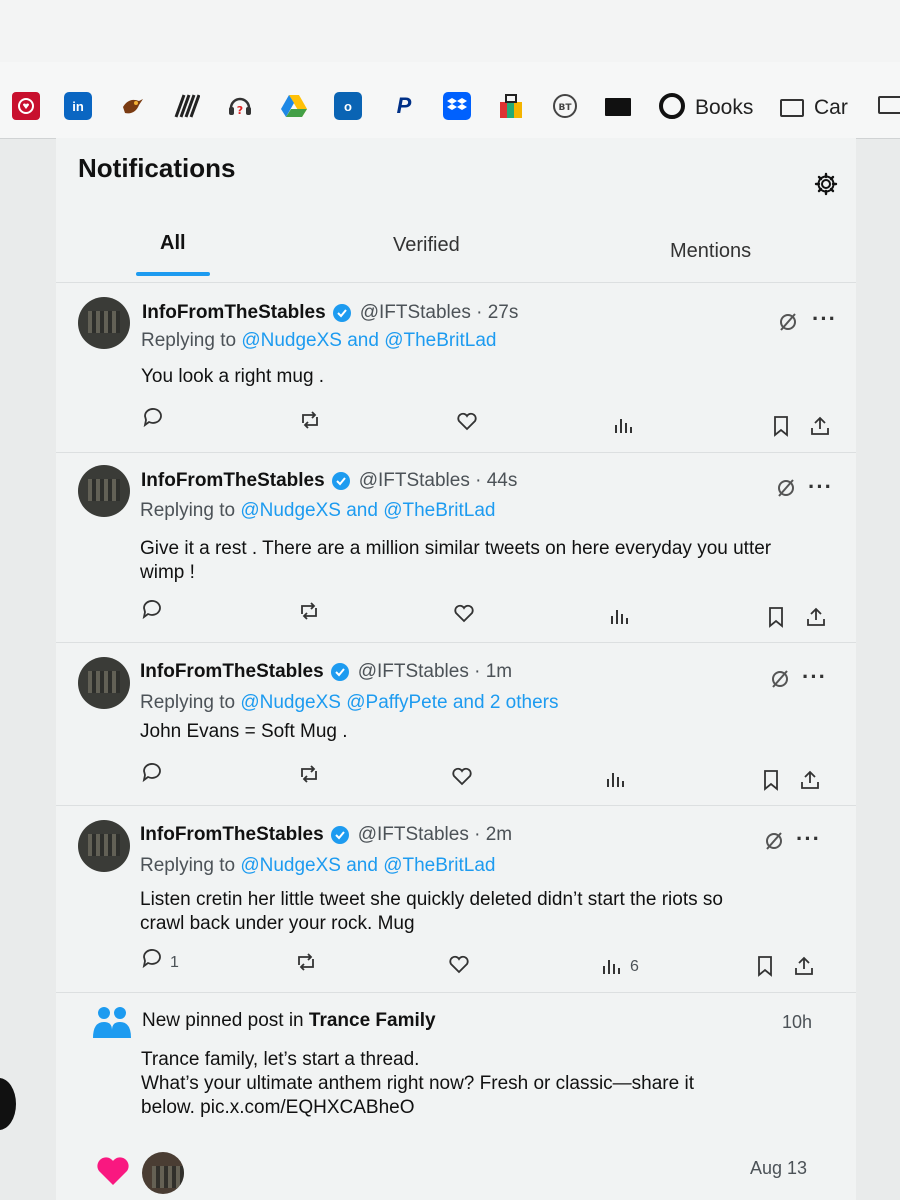  I want to click on floating-action-button, so click(8, 1104).